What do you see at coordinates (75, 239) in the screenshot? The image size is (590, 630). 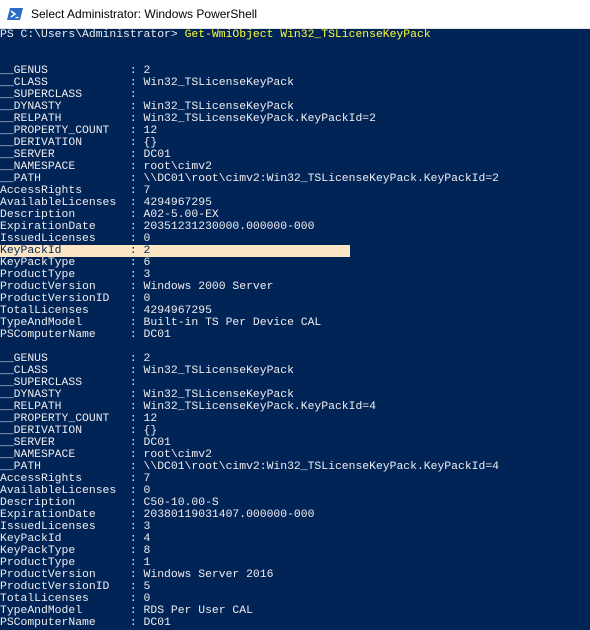 I see `output-line: IssuedLicenses : 0` at bounding box center [75, 239].